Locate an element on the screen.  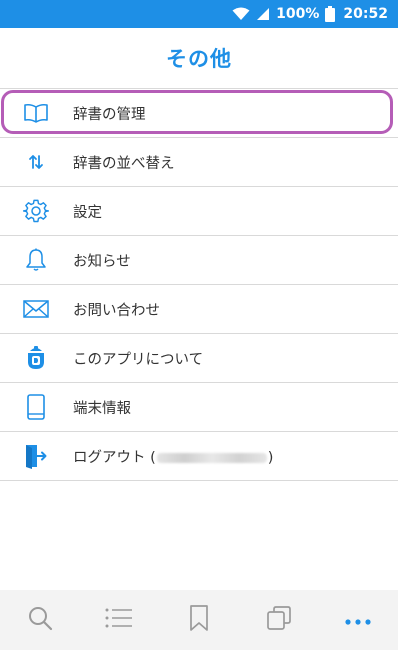
smartphone-icon is located at coordinates (36, 407).